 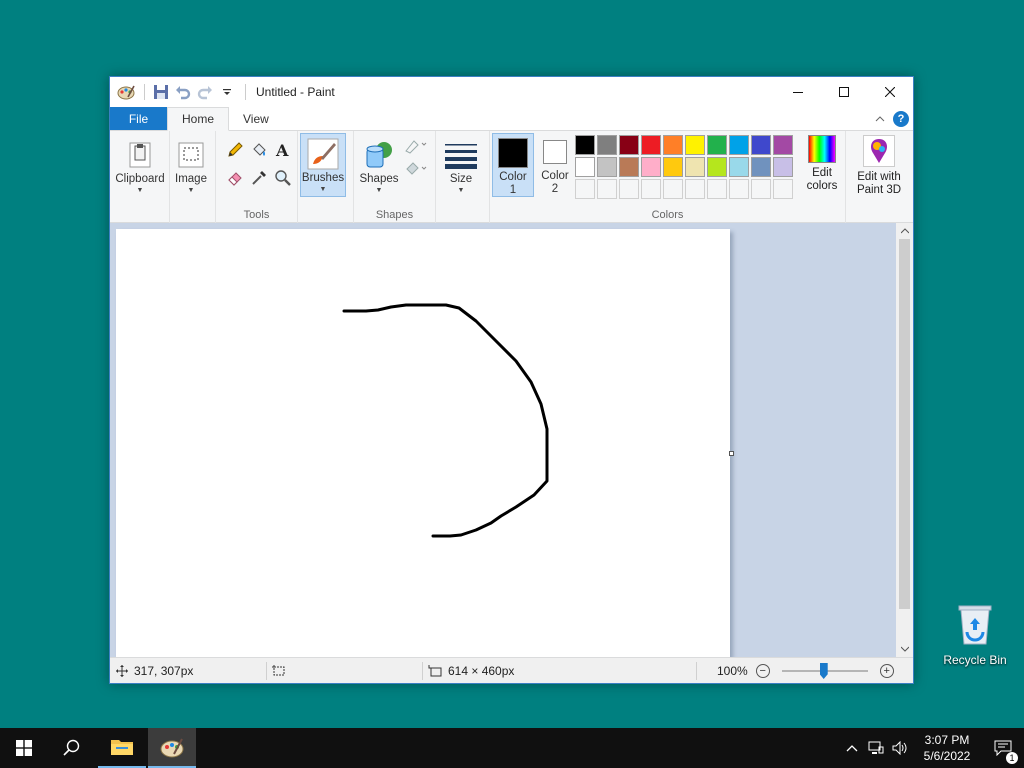 I want to click on minimize-button, so click(x=798, y=92).